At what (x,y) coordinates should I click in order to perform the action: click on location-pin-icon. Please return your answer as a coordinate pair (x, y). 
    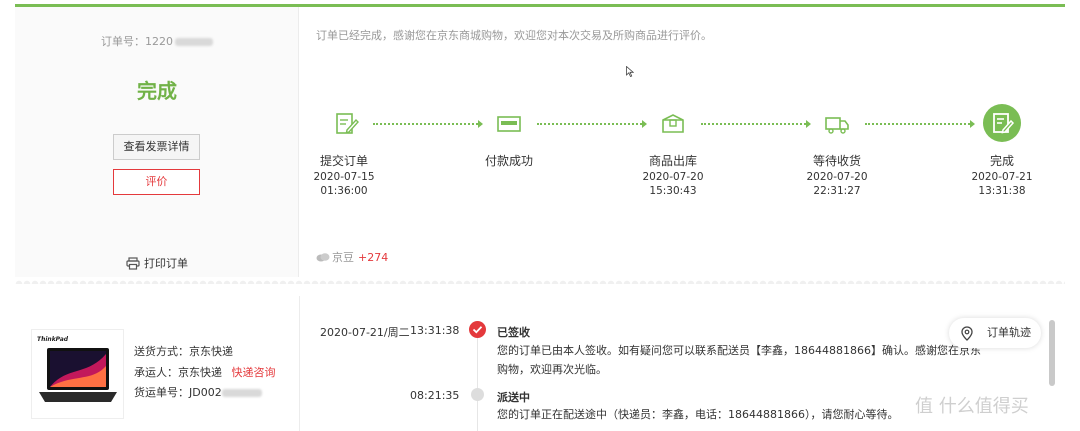
    Looking at the image, I should click on (967, 333).